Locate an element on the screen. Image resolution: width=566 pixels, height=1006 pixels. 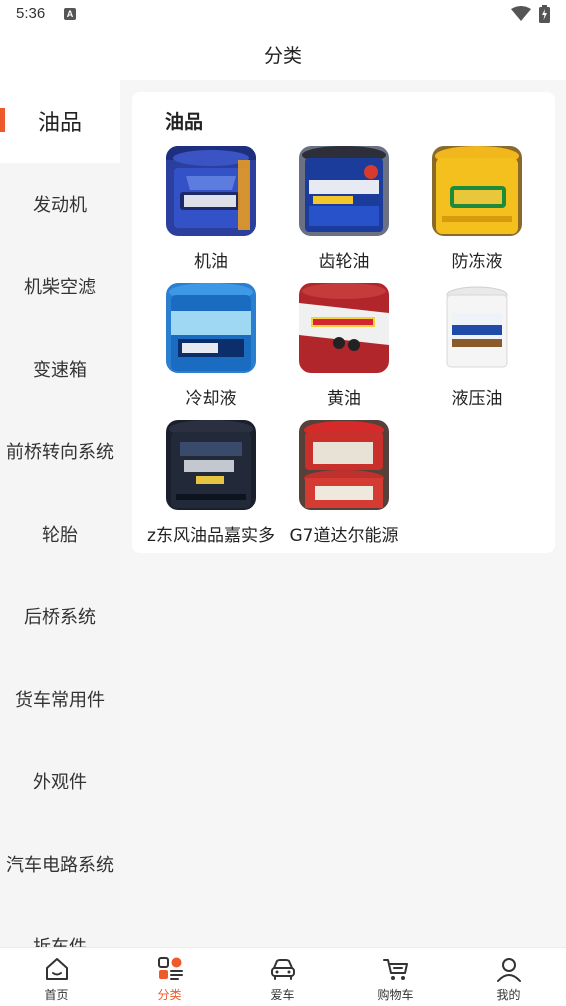
title-bar: 分类 is located at coordinates (283, 55).